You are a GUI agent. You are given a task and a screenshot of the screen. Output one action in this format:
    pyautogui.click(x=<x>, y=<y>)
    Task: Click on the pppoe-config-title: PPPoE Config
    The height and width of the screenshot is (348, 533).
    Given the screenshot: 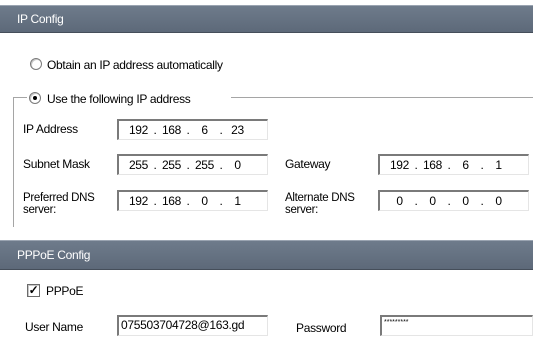 What is the action you would take?
    pyautogui.click(x=54, y=255)
    